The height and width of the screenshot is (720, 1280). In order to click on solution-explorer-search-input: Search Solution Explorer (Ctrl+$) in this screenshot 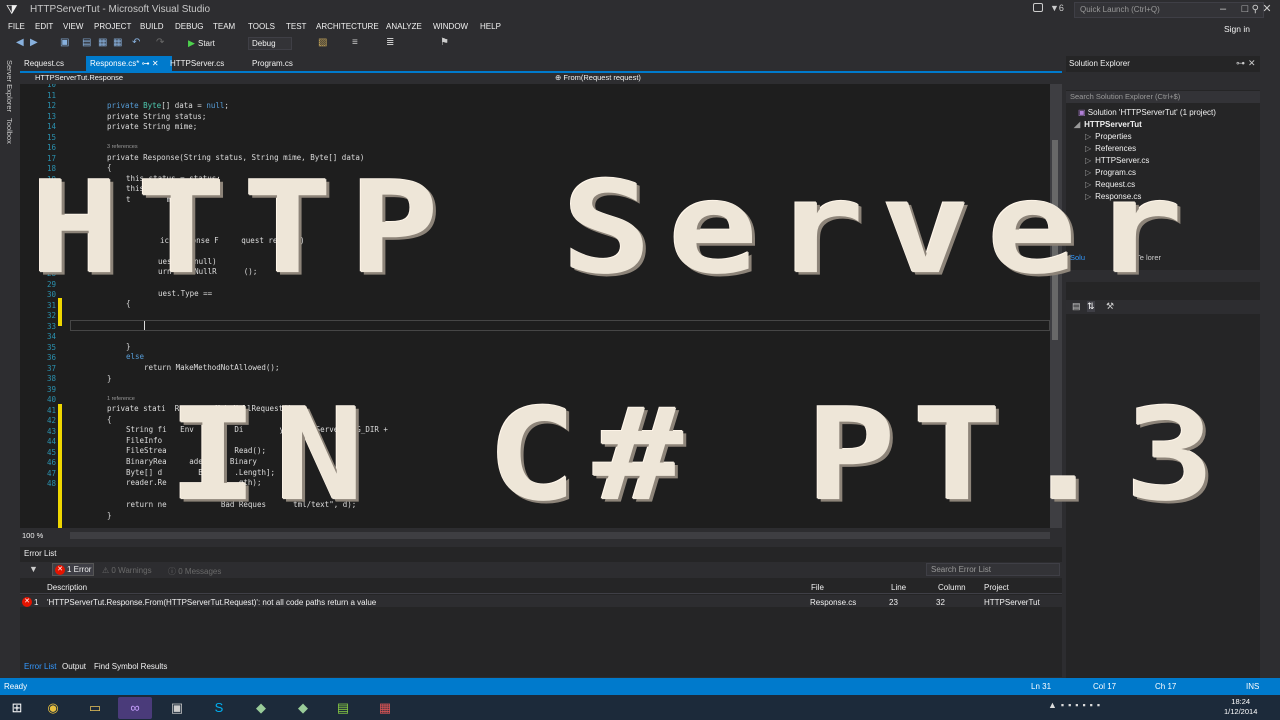, I will do `click(1163, 97)`.